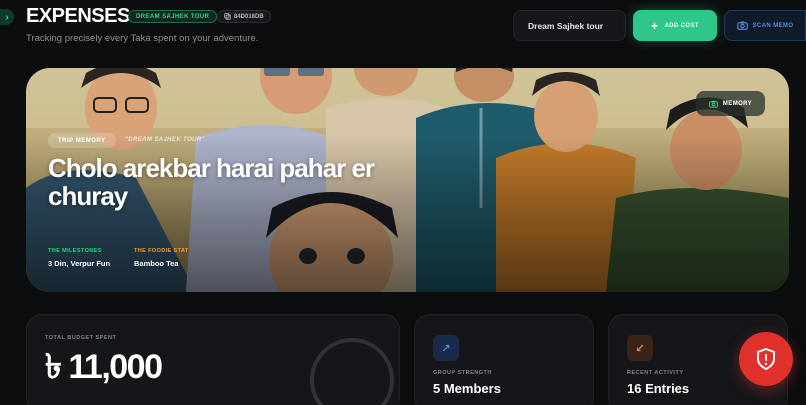 This screenshot has width=806, height=405. Describe the element at coordinates (446, 348) in the screenshot. I see `arrow-up-right-icon: ↗` at that location.